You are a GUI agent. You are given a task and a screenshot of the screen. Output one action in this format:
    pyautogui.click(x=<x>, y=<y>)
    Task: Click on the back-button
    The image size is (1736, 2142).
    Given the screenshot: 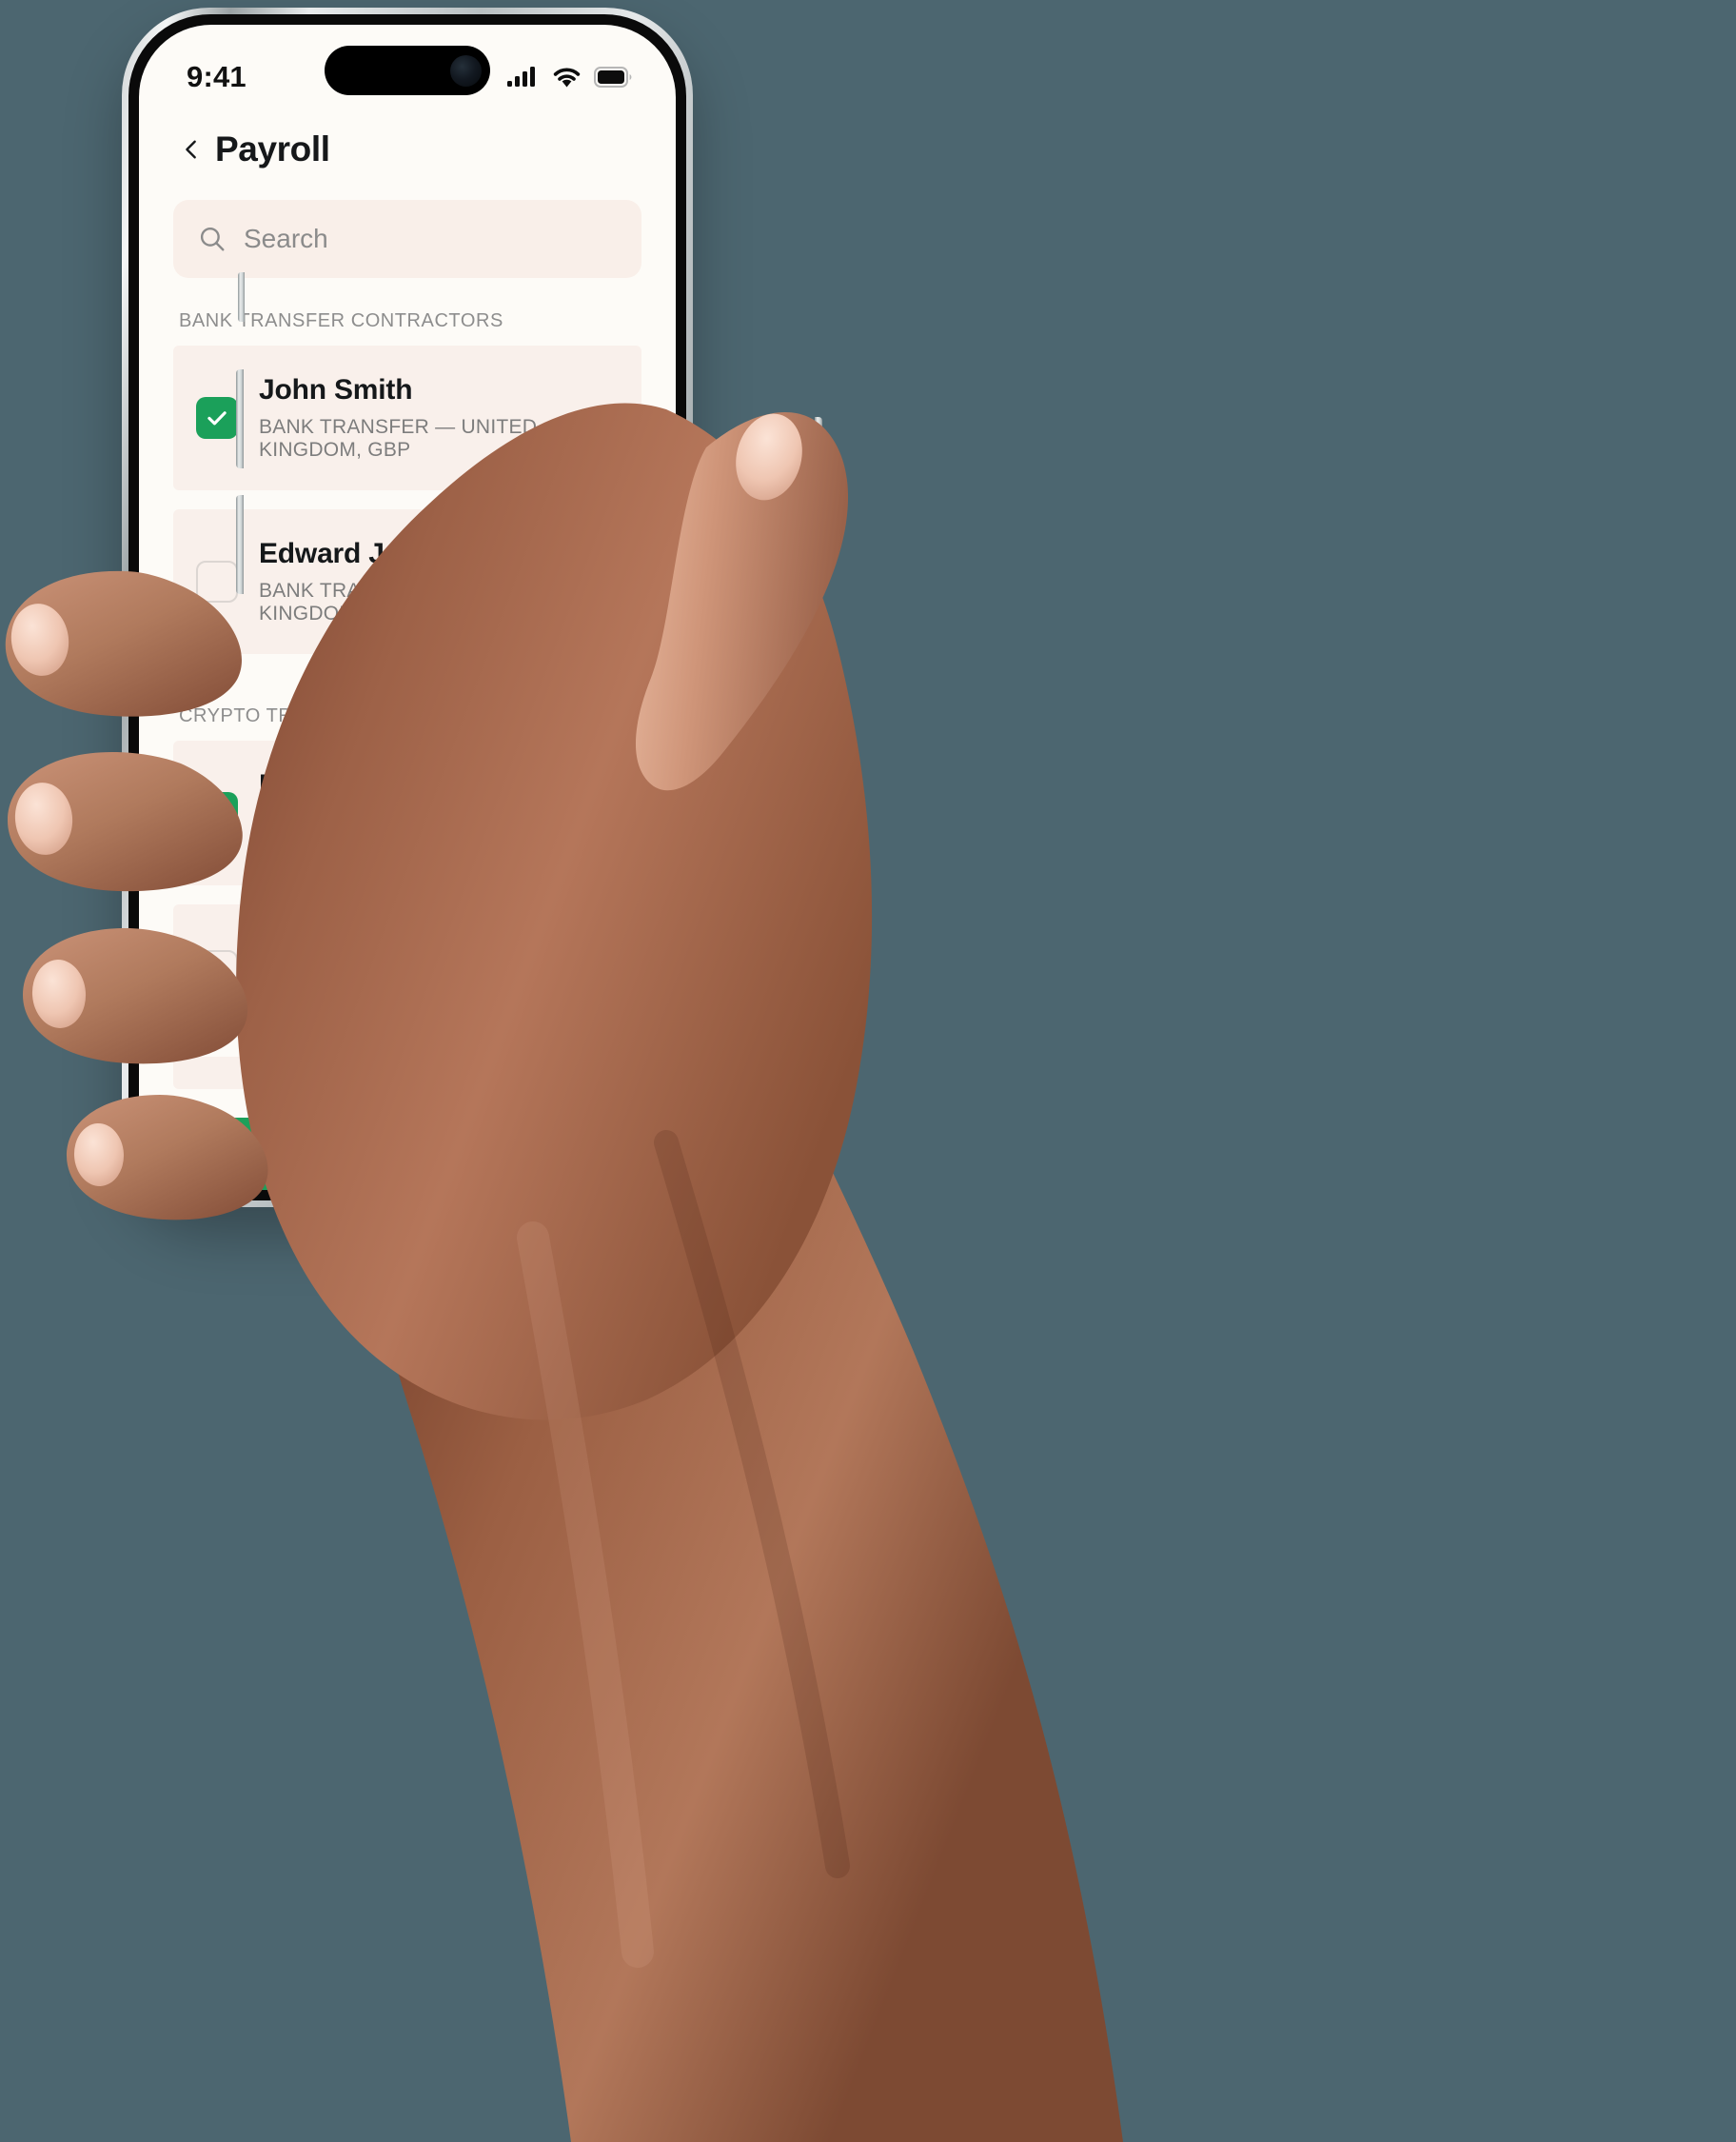 What is the action you would take?
    pyautogui.click(x=191, y=149)
    